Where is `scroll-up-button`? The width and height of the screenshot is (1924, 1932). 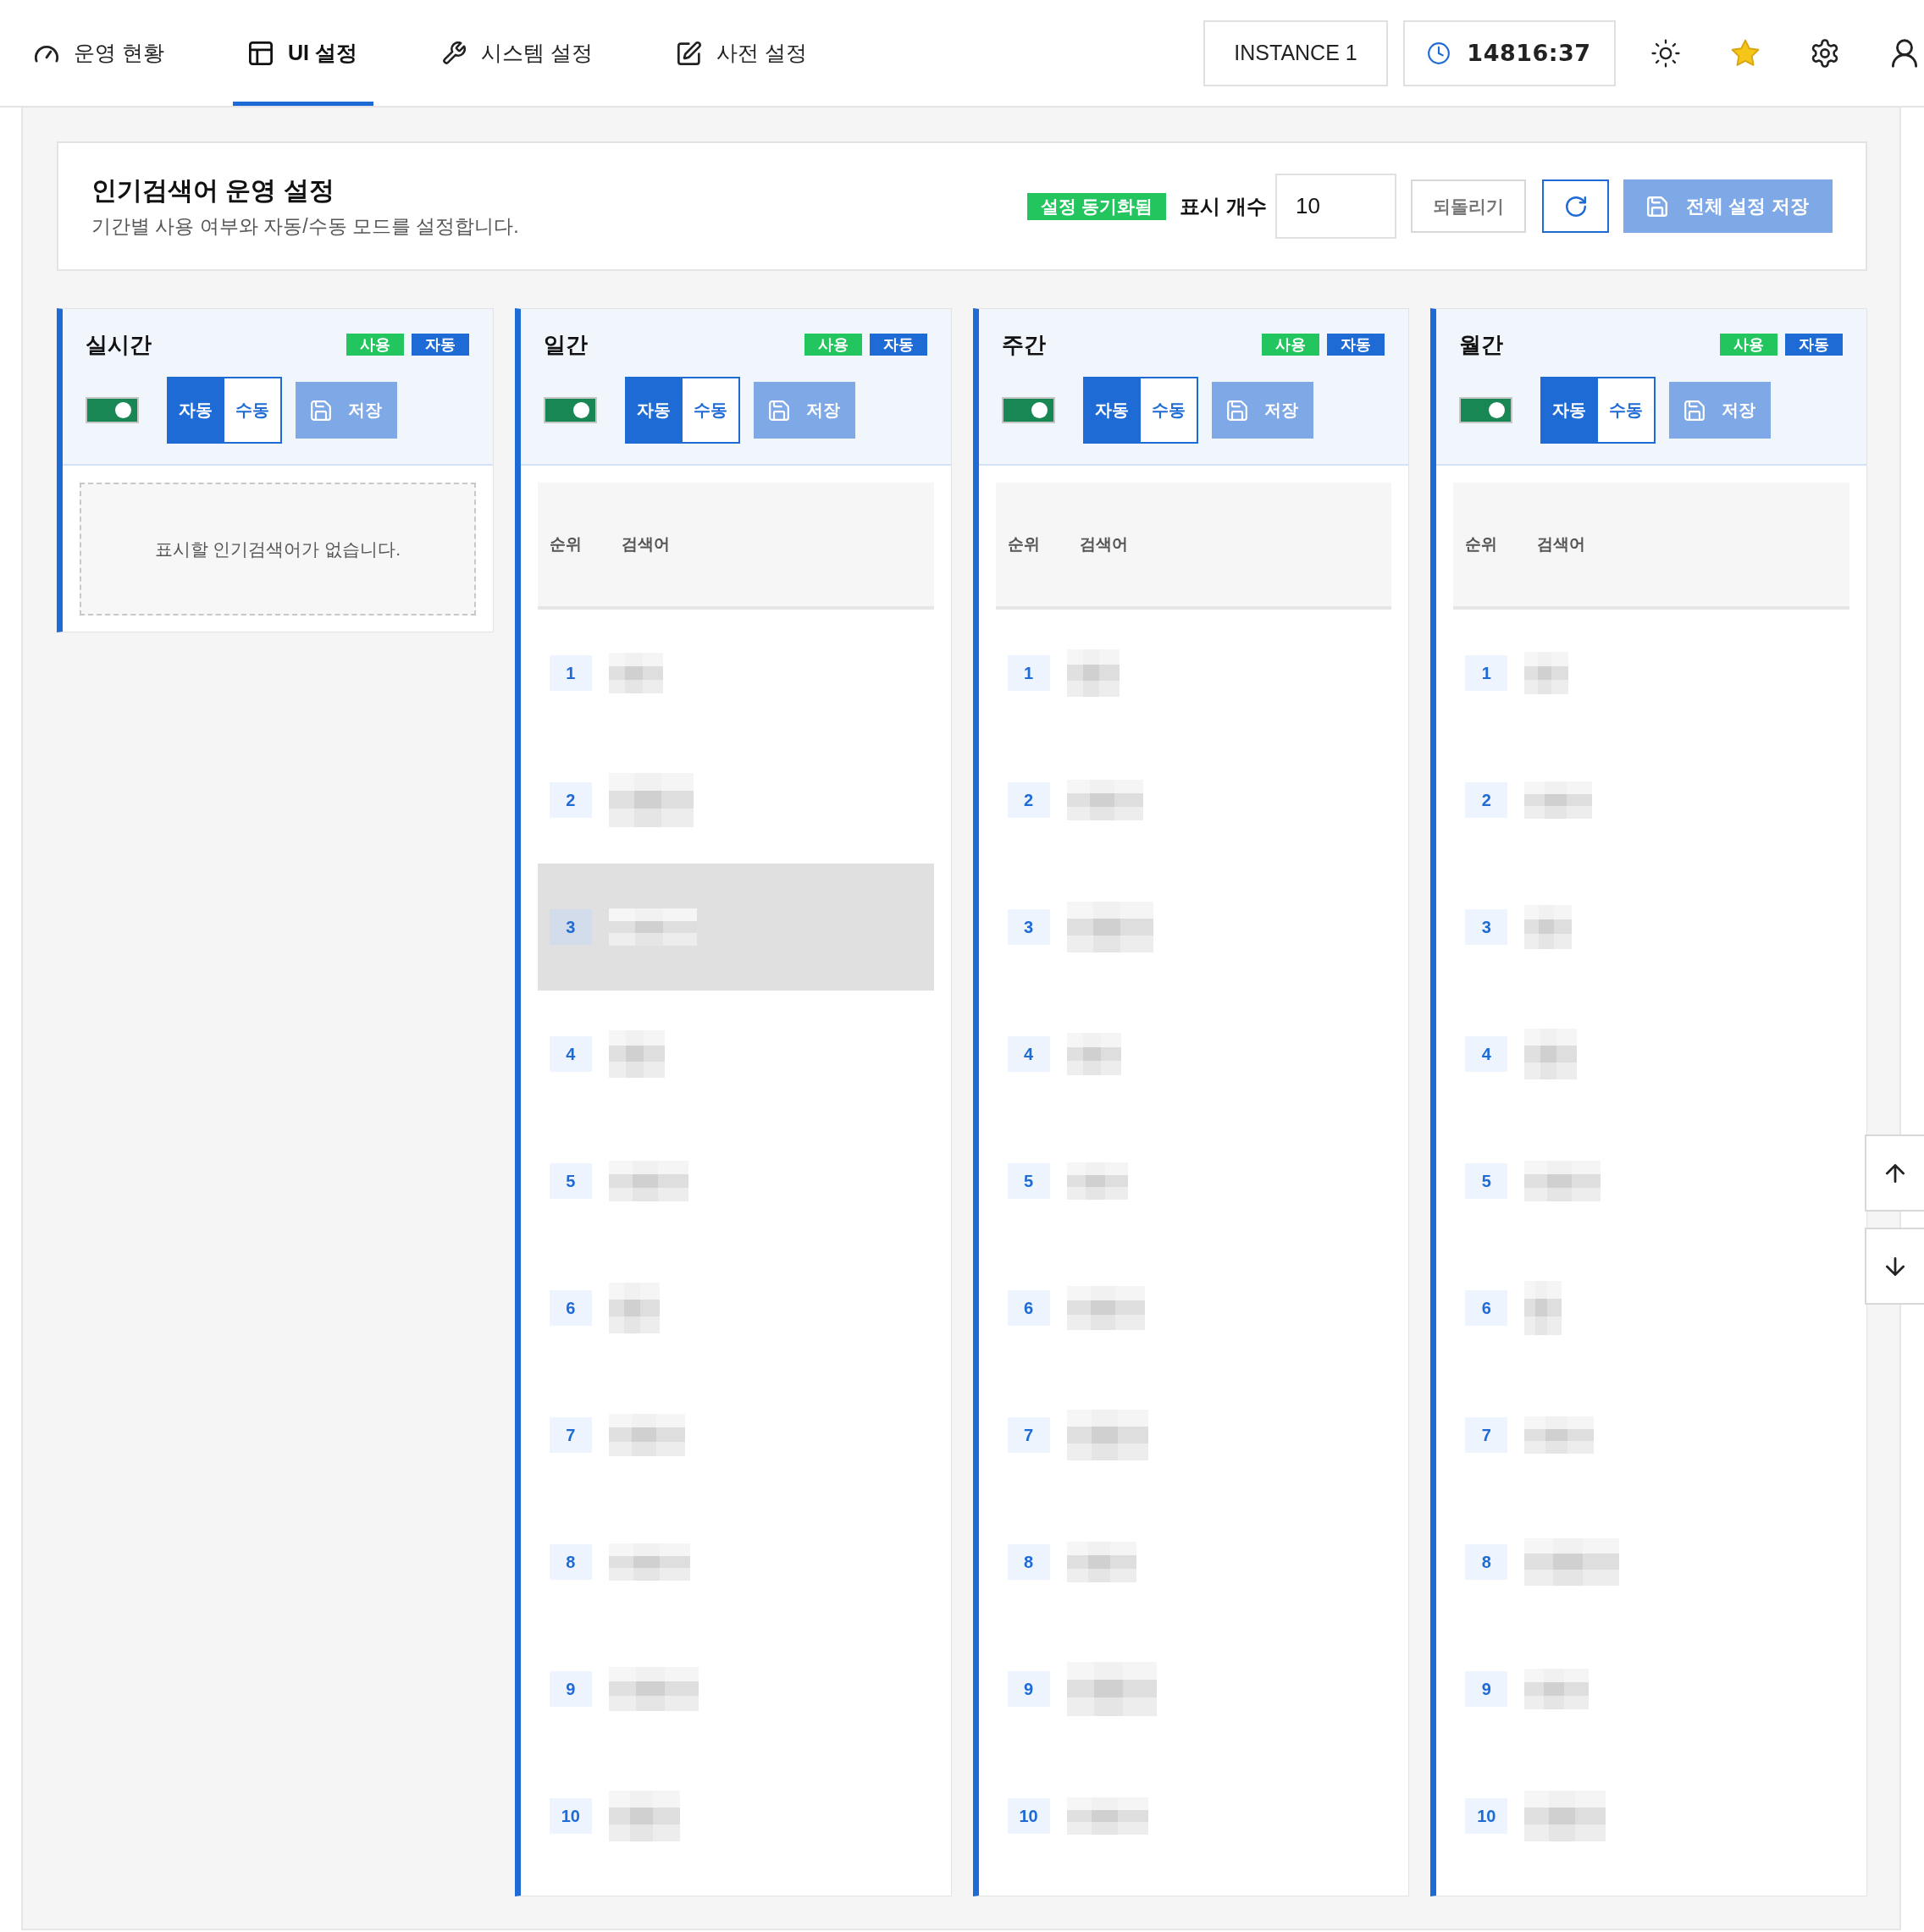 scroll-up-button is located at coordinates (1895, 1173).